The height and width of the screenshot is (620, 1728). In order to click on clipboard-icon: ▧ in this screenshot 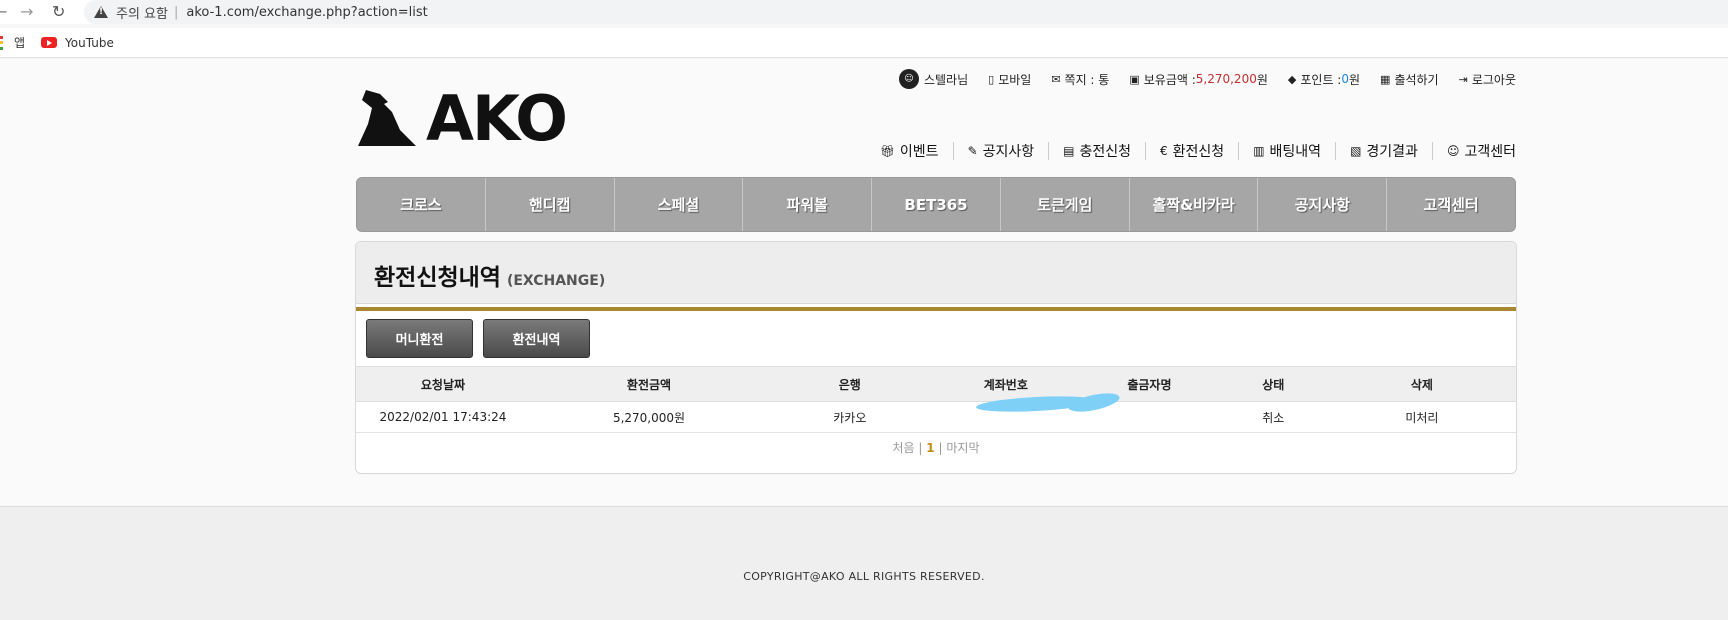, I will do `click(1356, 151)`.